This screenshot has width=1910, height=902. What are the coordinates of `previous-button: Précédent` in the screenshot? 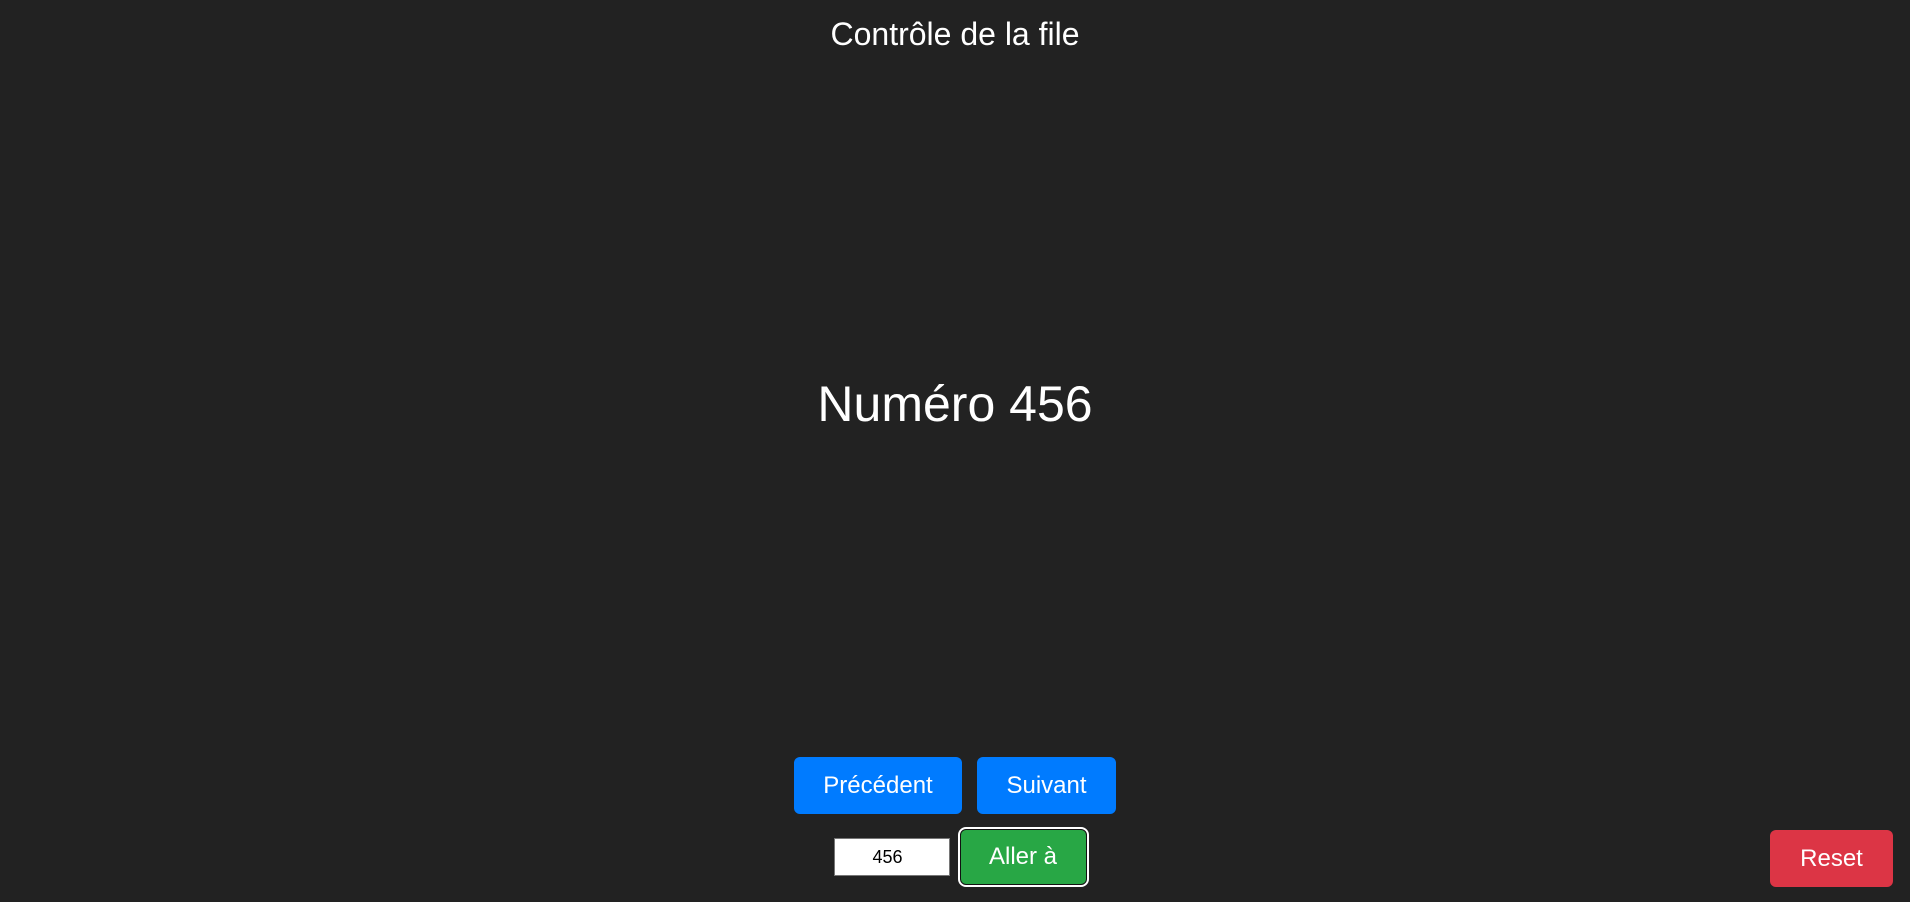 It's located at (878, 785).